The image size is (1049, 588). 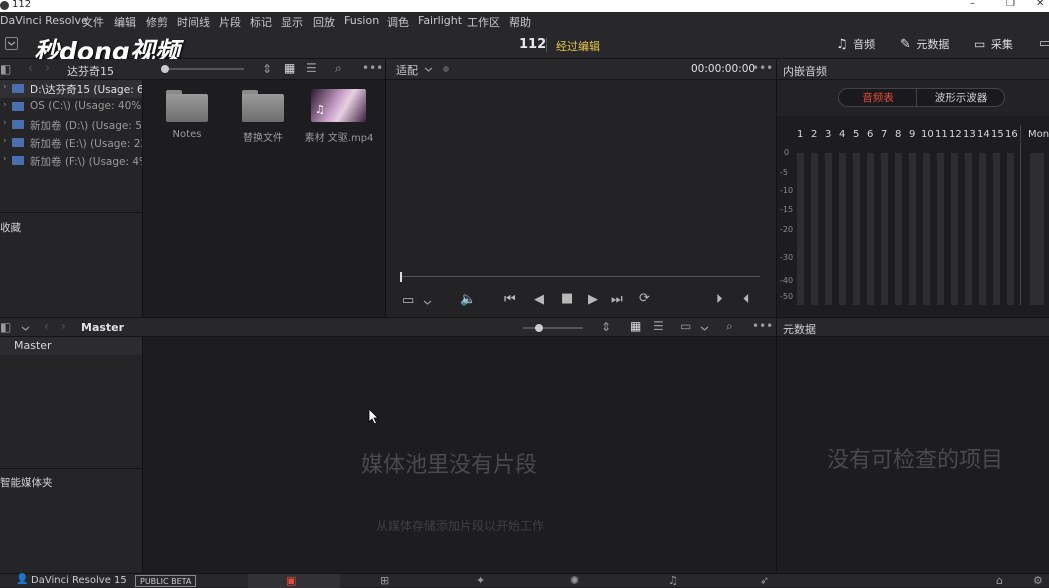 I want to click on close-button: ✕, so click(x=1040, y=4).